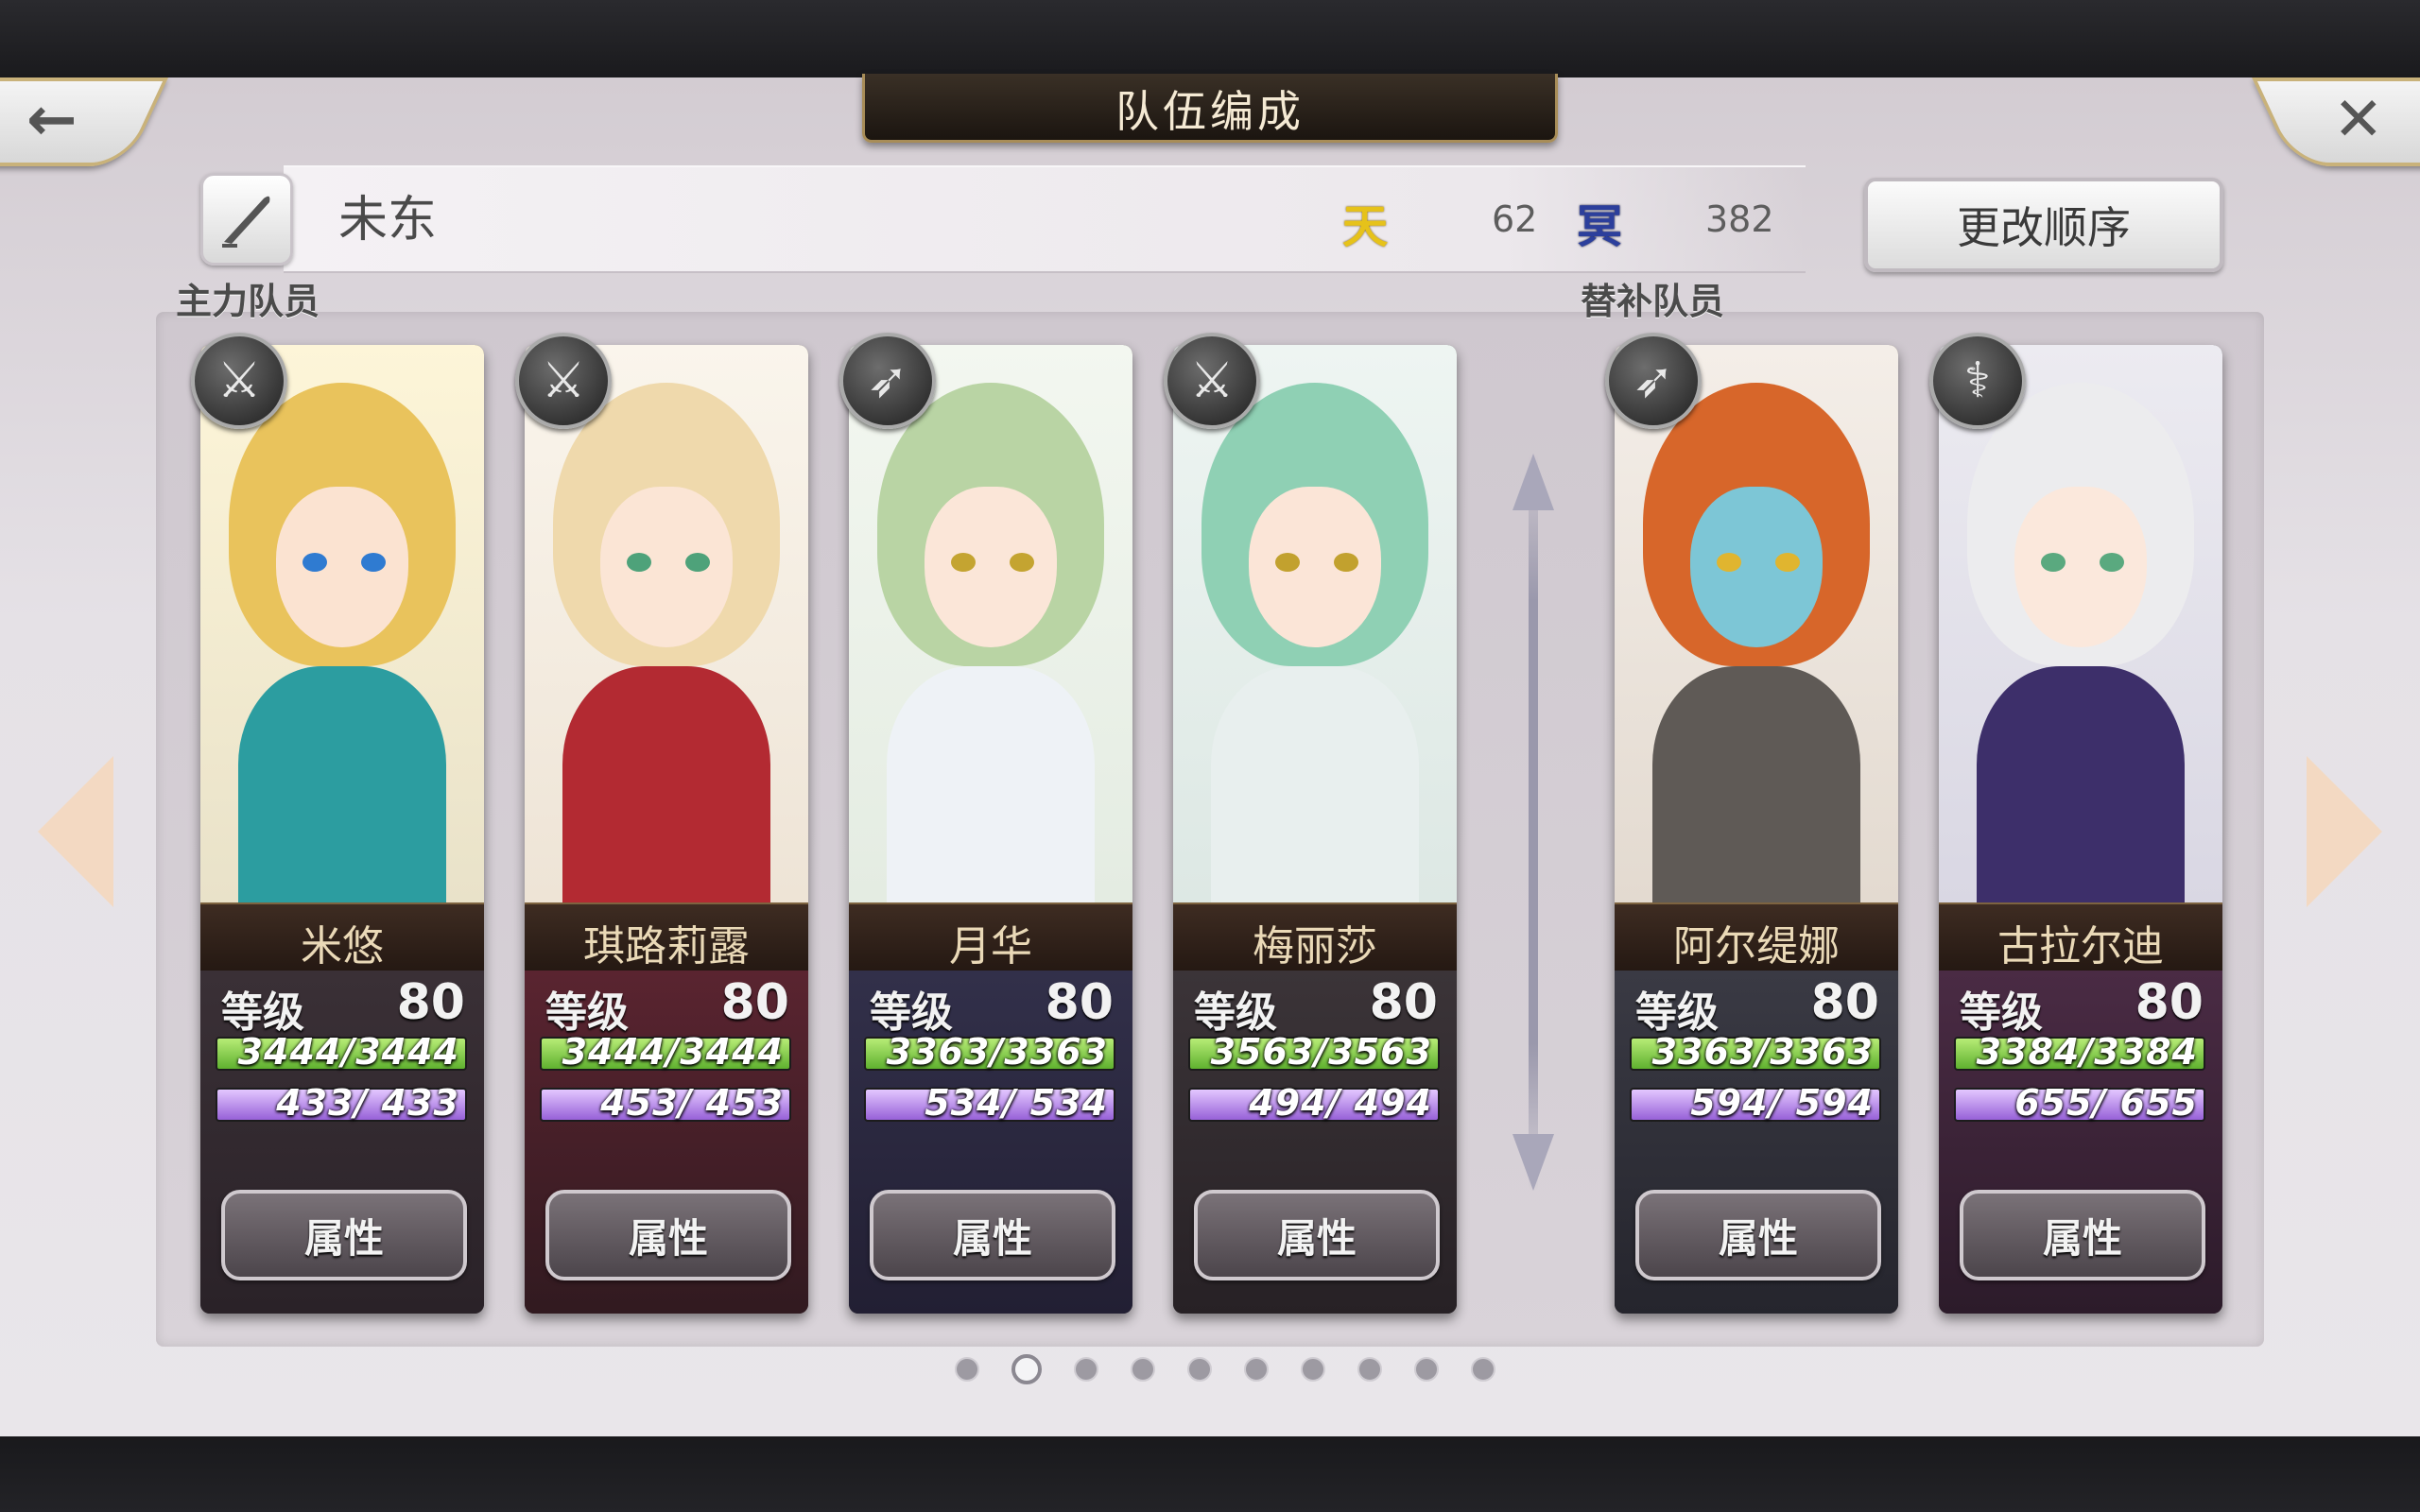 This screenshot has width=2420, height=1512. What do you see at coordinates (1600, 226) in the screenshot?
I see `underworld-icon: 冥` at bounding box center [1600, 226].